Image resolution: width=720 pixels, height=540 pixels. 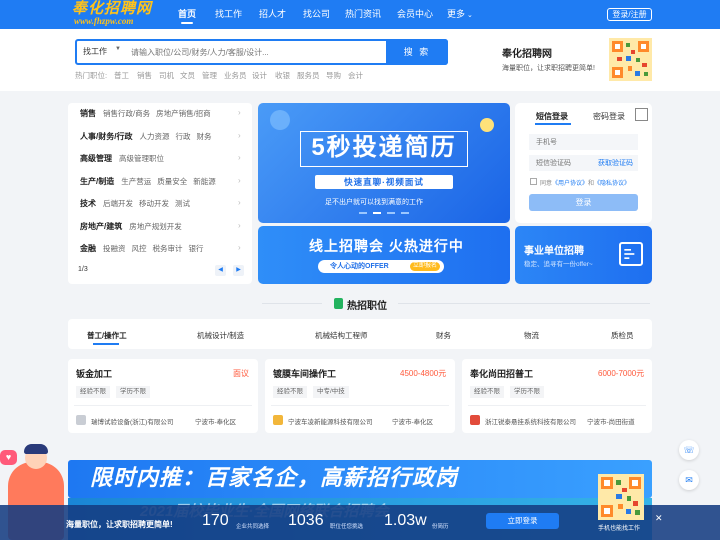 I want to click on chevron-right-icon: ›, so click(x=239, y=225).